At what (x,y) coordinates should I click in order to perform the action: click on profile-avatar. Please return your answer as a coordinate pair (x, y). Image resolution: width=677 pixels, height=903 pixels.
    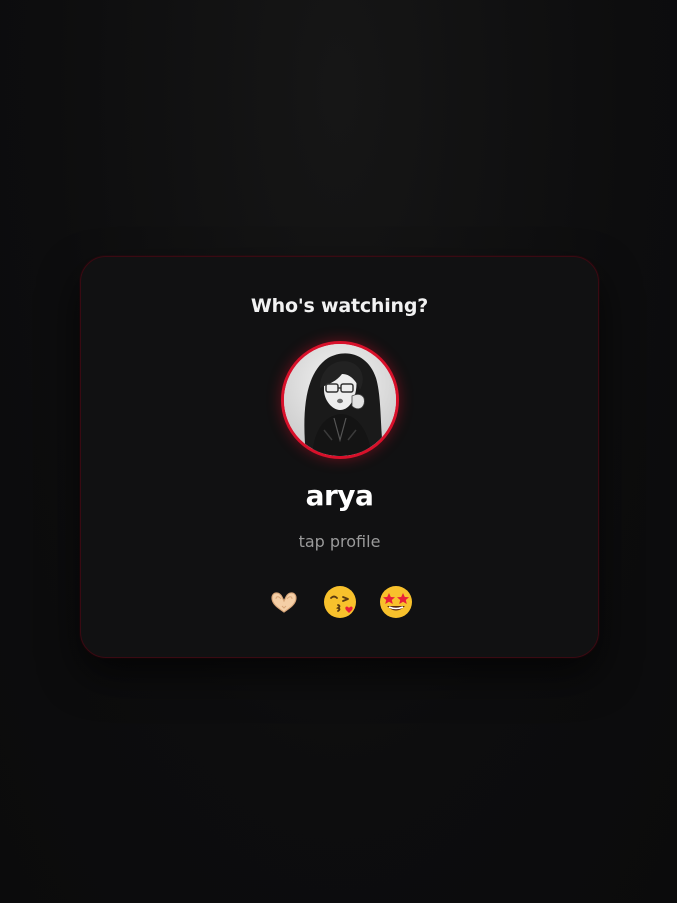
    Looking at the image, I should click on (340, 400).